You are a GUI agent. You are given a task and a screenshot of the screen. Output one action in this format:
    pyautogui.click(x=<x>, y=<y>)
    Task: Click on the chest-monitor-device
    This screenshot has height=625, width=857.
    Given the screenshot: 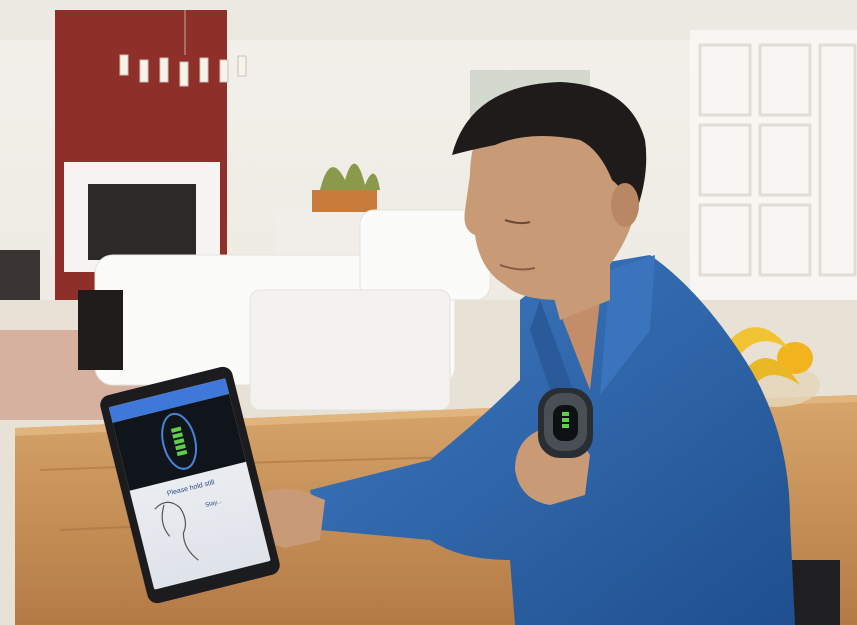 What is the action you would take?
    pyautogui.click(x=565, y=423)
    